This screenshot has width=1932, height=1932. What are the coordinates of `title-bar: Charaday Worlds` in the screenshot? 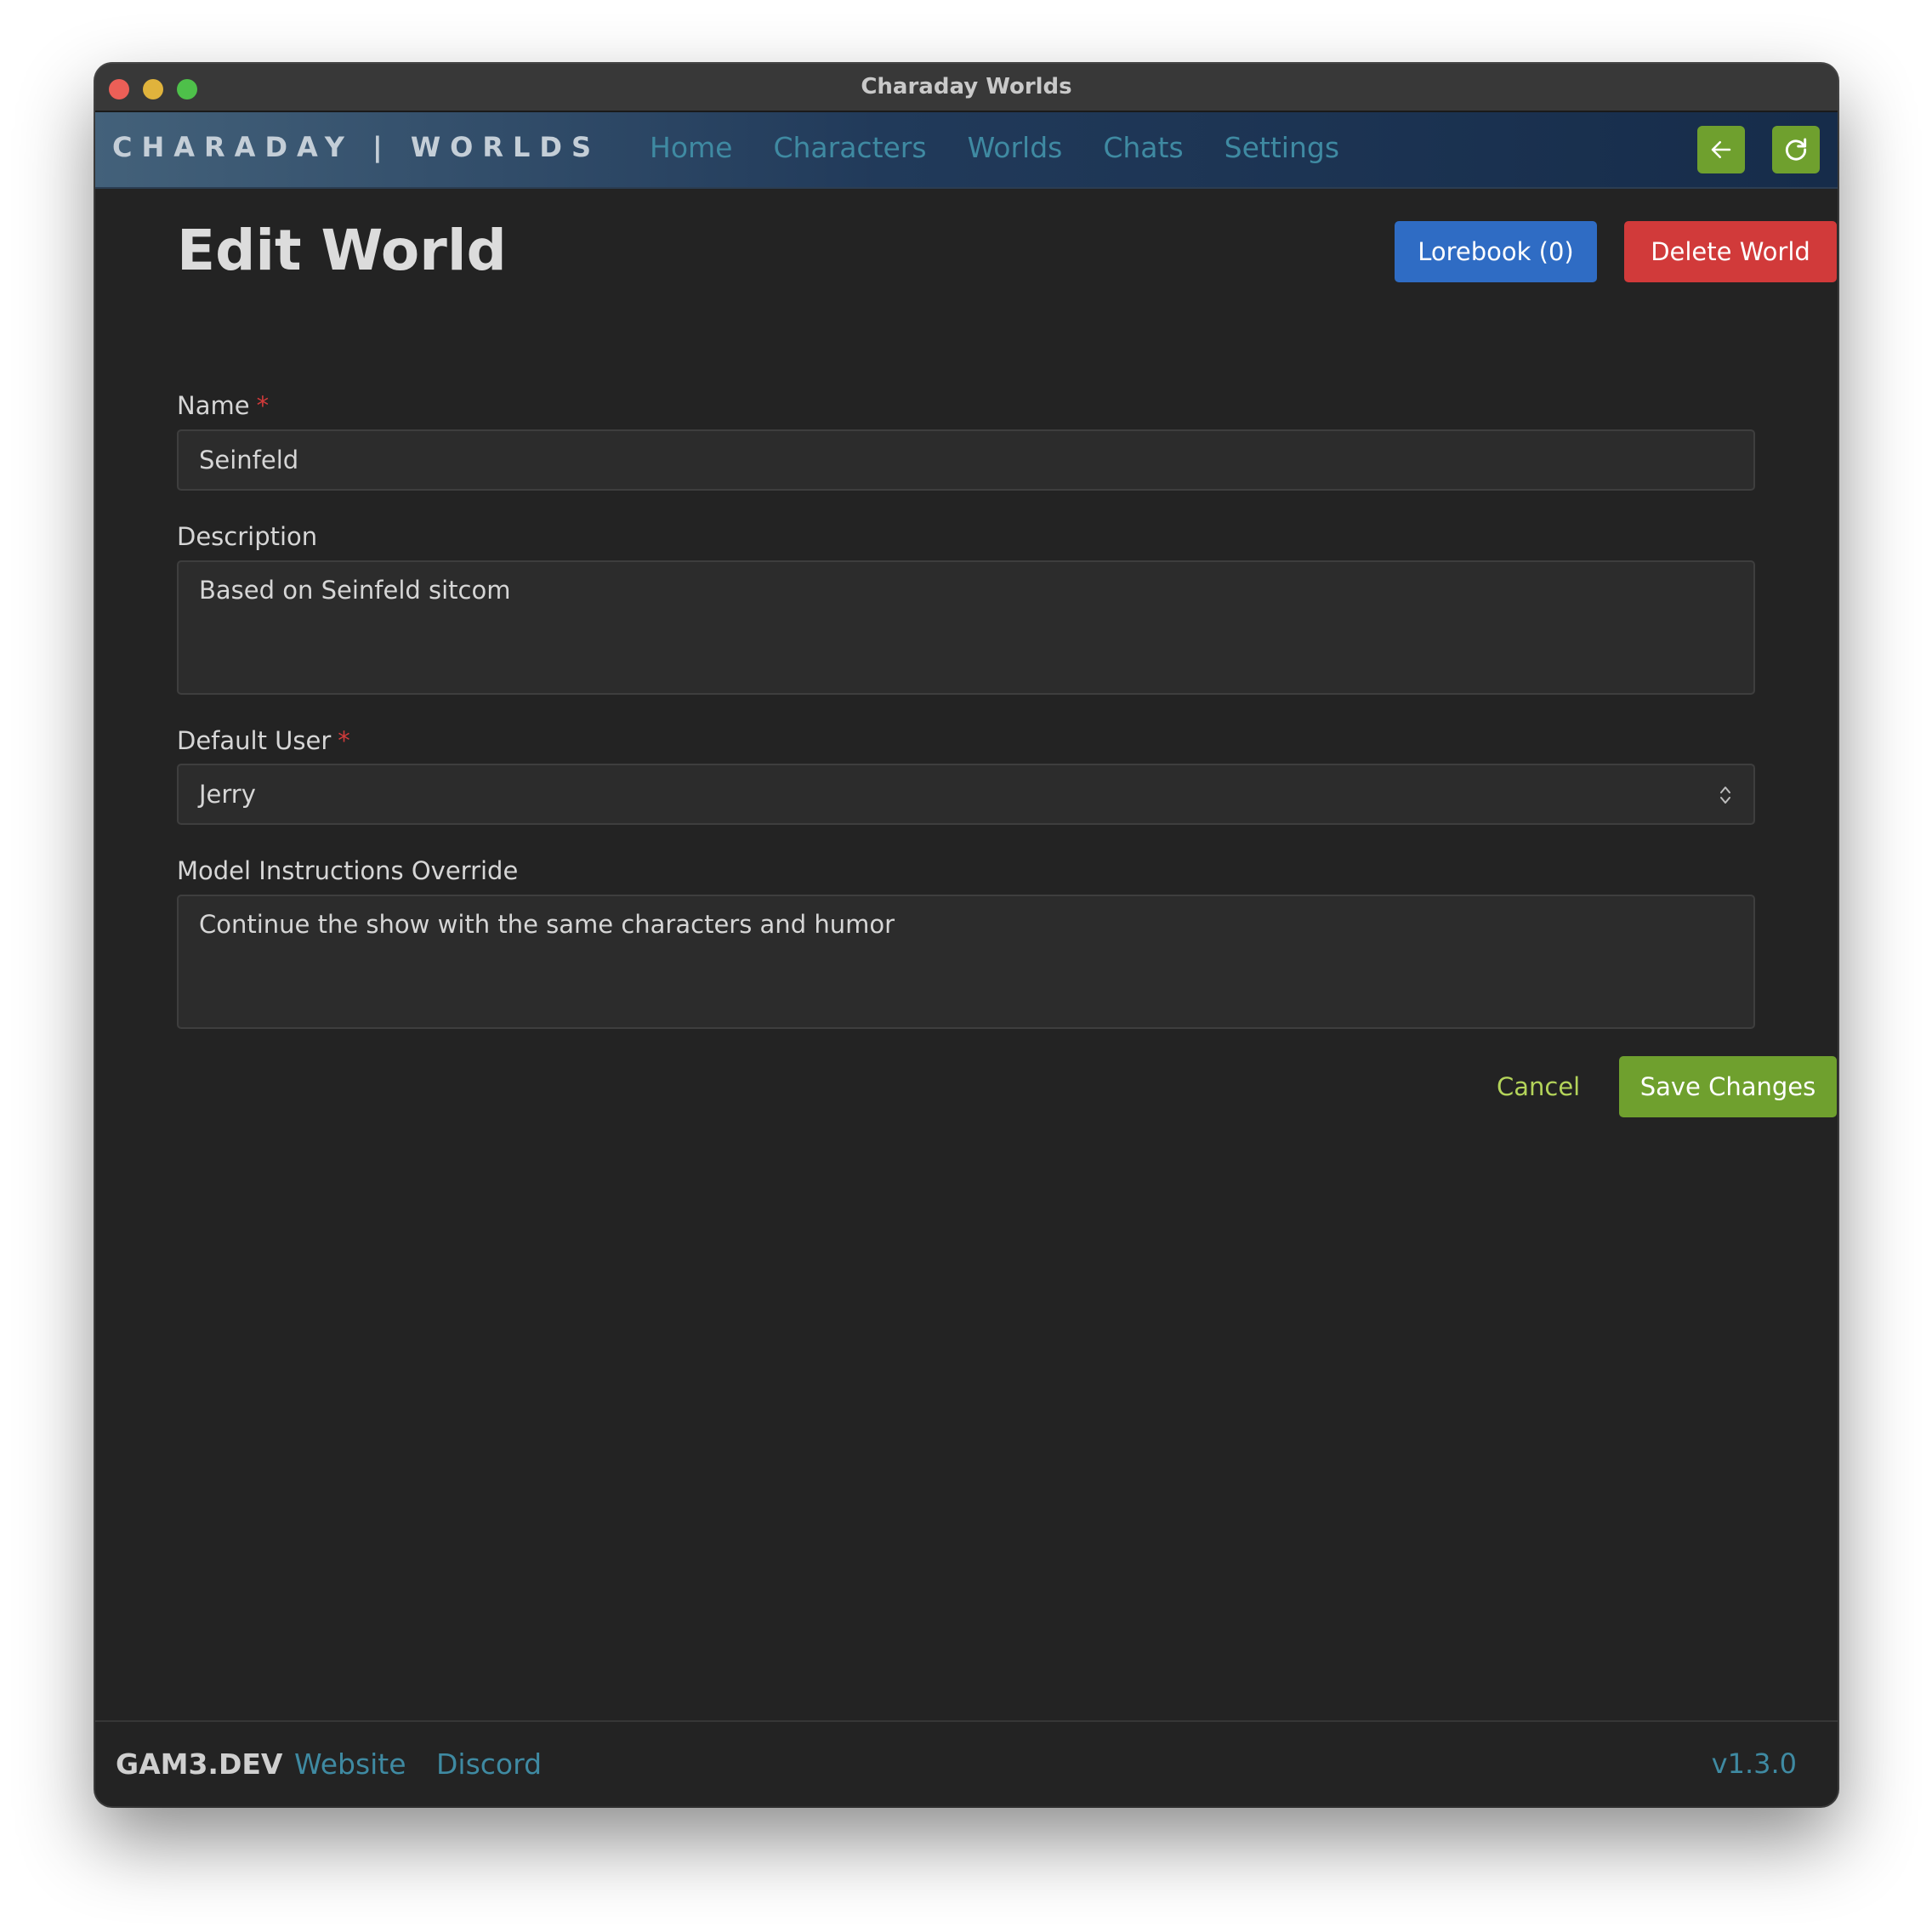 It's located at (966, 88).